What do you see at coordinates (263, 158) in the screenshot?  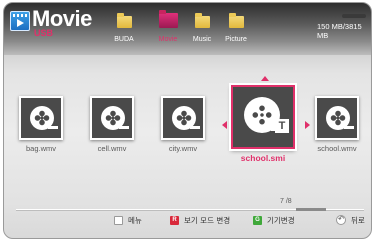 I see `file-name: school.smi` at bounding box center [263, 158].